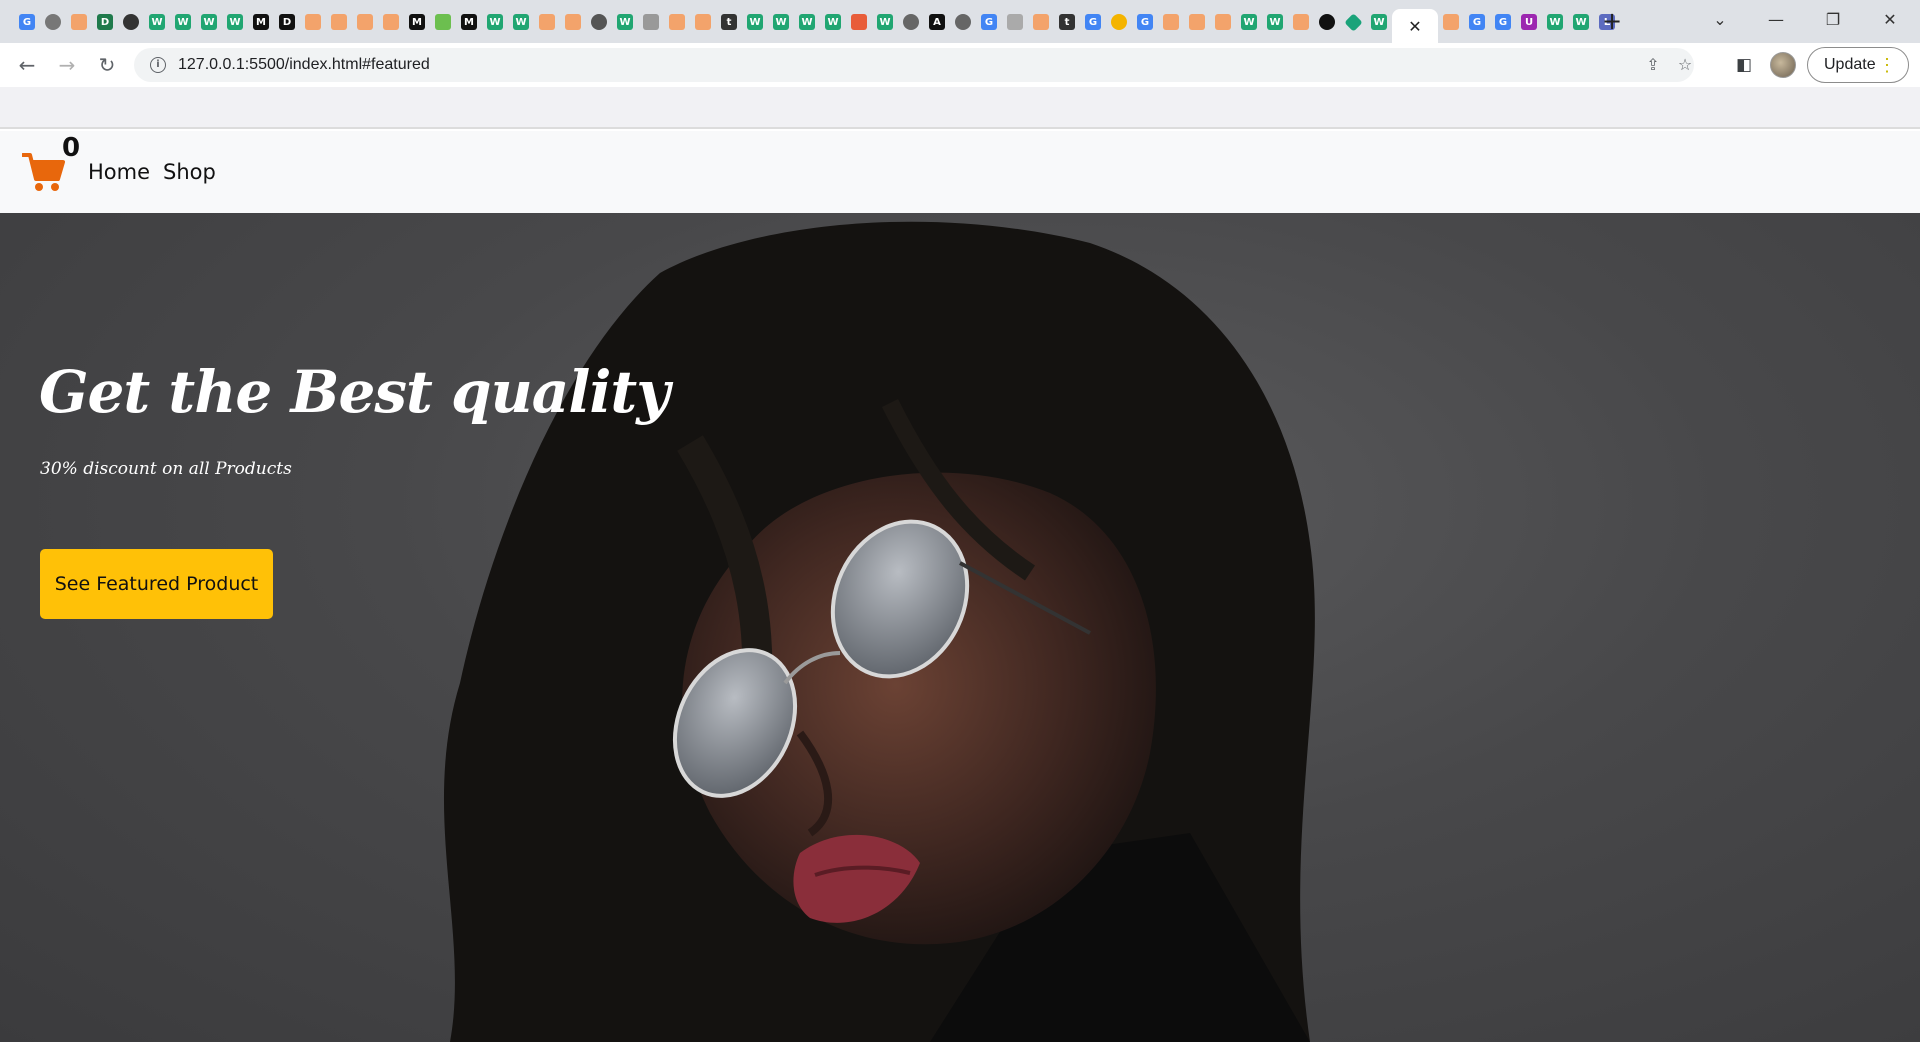  I want to click on shopping-cart-icon, so click(44, 172).